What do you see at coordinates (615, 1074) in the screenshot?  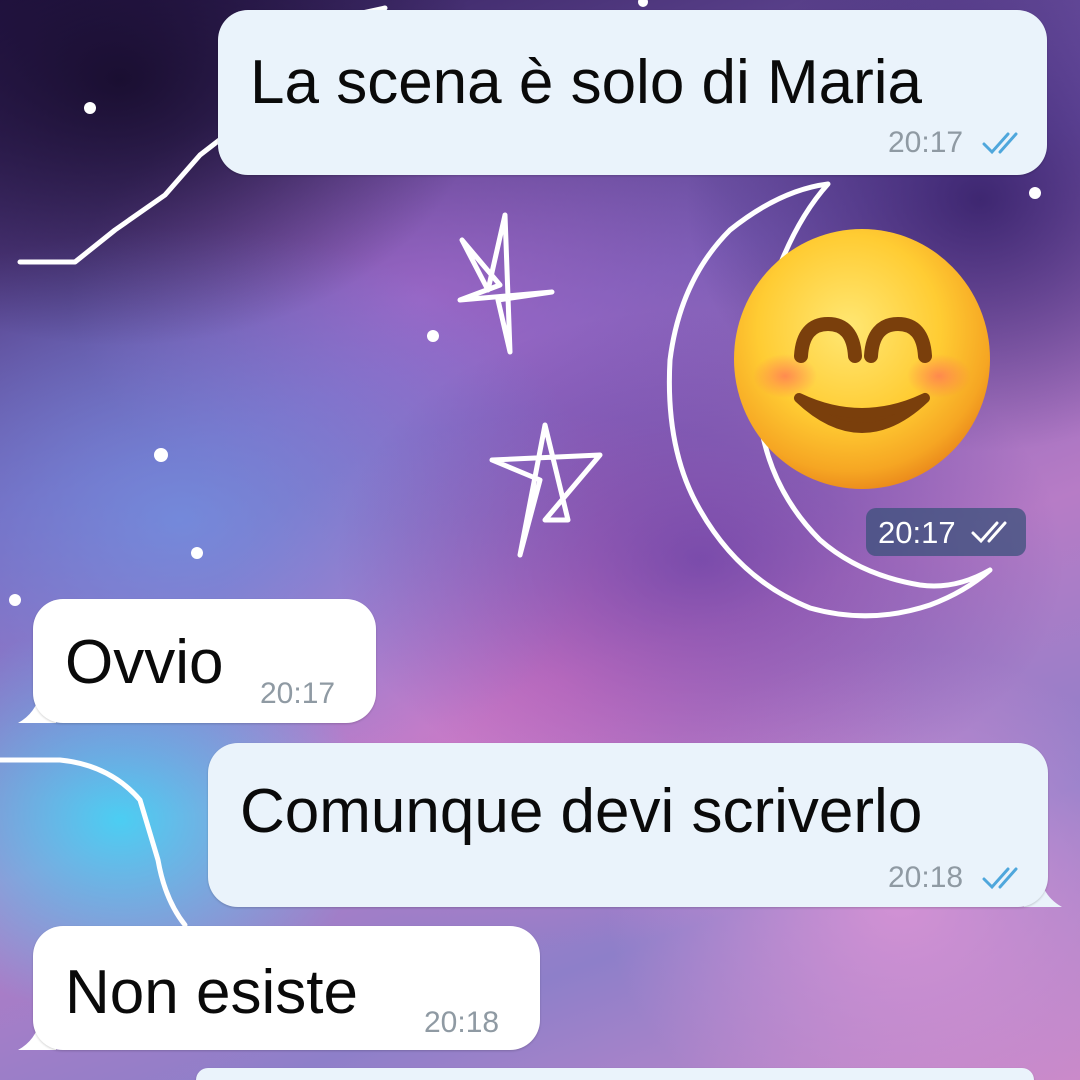 I see `message-bubble-outgoing-partial` at bounding box center [615, 1074].